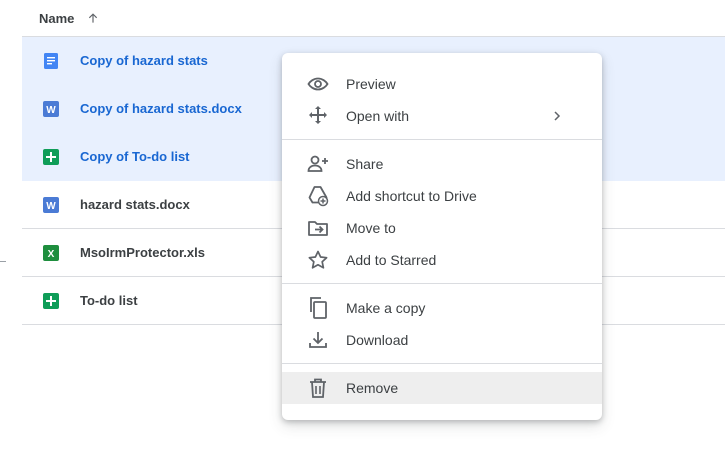 The width and height of the screenshot is (725, 458). I want to click on menu-item-preview: Preview, so click(442, 84).